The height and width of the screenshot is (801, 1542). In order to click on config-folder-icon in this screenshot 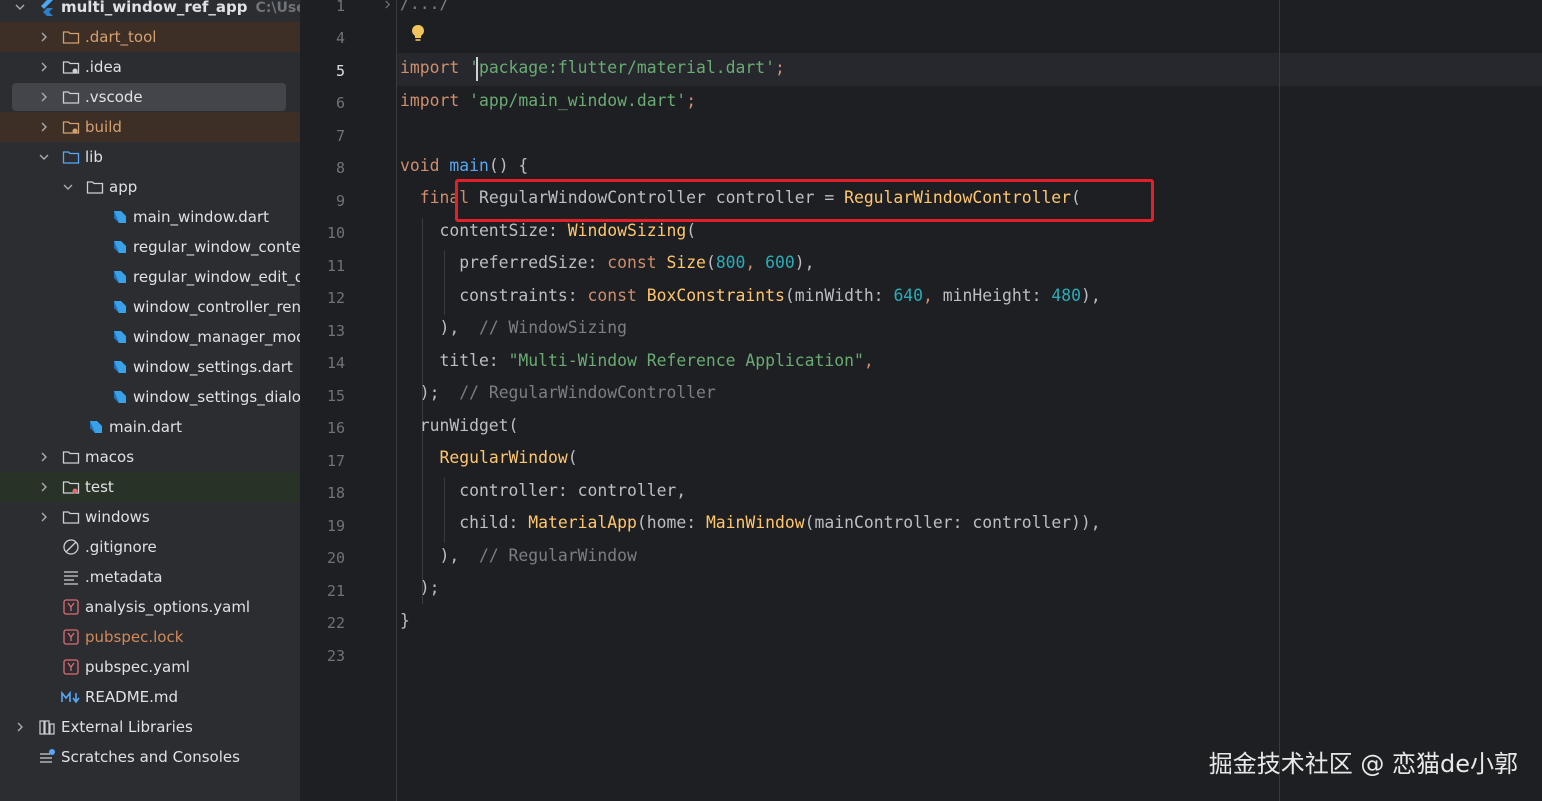, I will do `click(71, 67)`.